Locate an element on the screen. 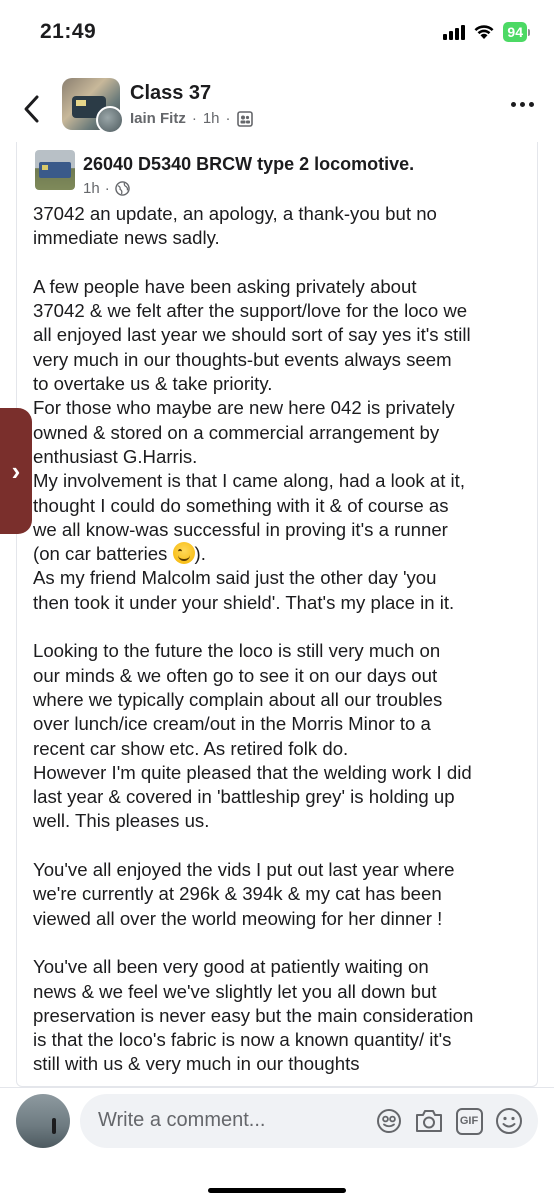  post-text: immediate news sadly. is located at coordinates (126, 238).